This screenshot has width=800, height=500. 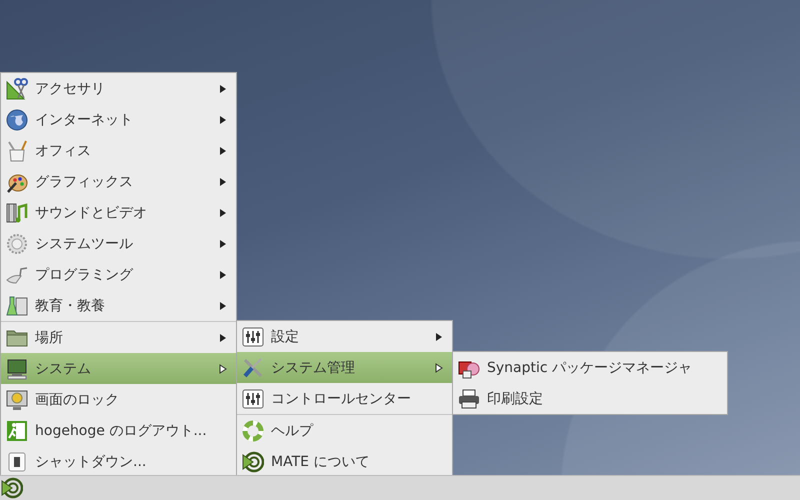 What do you see at coordinates (118, 88) in the screenshot?
I see `menu-item: アクセサリ` at bounding box center [118, 88].